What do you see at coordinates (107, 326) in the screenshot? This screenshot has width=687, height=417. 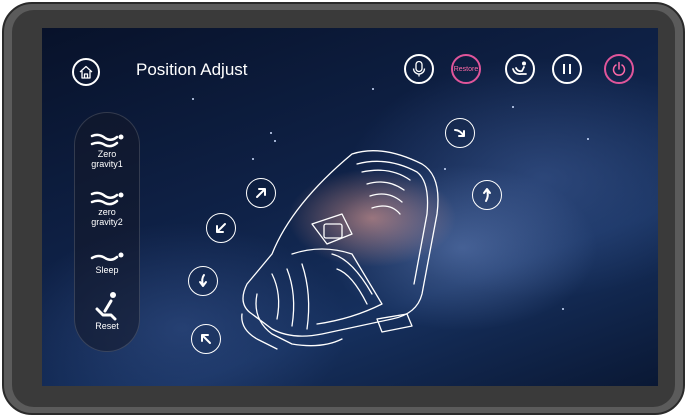 I see `mode-label: Reset` at bounding box center [107, 326].